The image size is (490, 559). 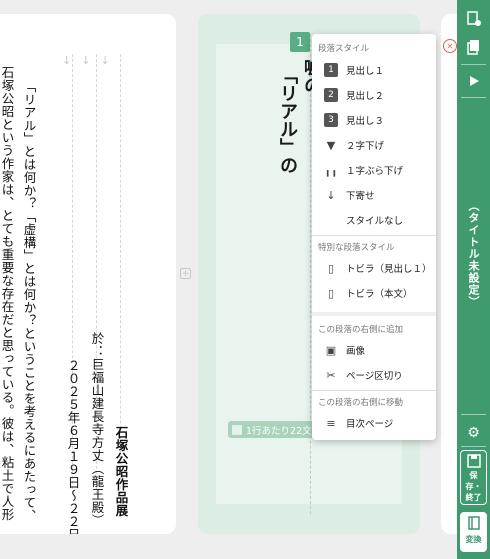 I want to click on menu-item-label: 見出し１, so click(x=365, y=71).